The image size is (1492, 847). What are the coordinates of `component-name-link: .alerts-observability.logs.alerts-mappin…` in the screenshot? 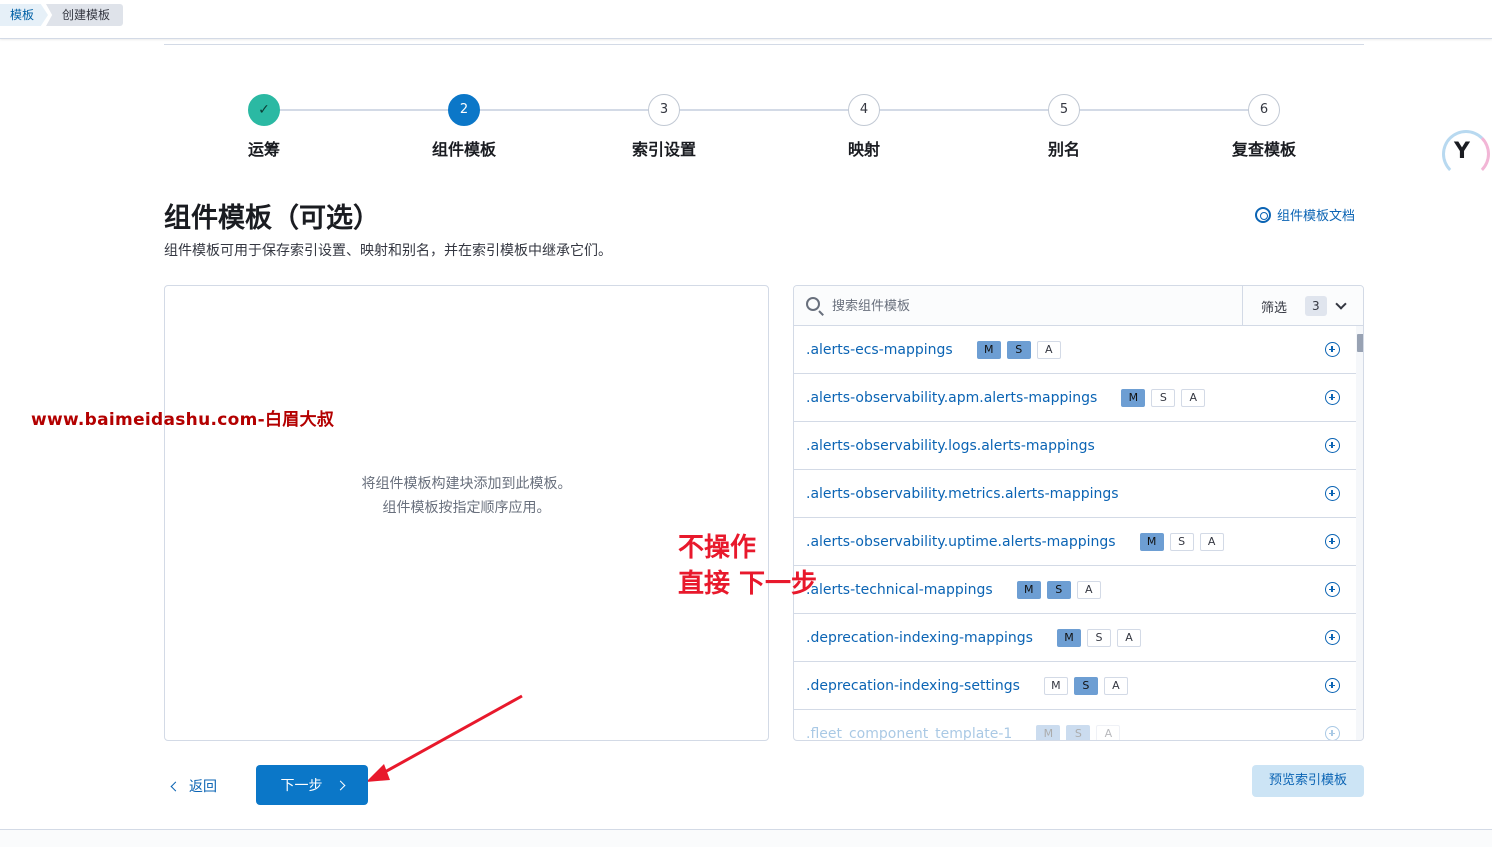 It's located at (950, 446).